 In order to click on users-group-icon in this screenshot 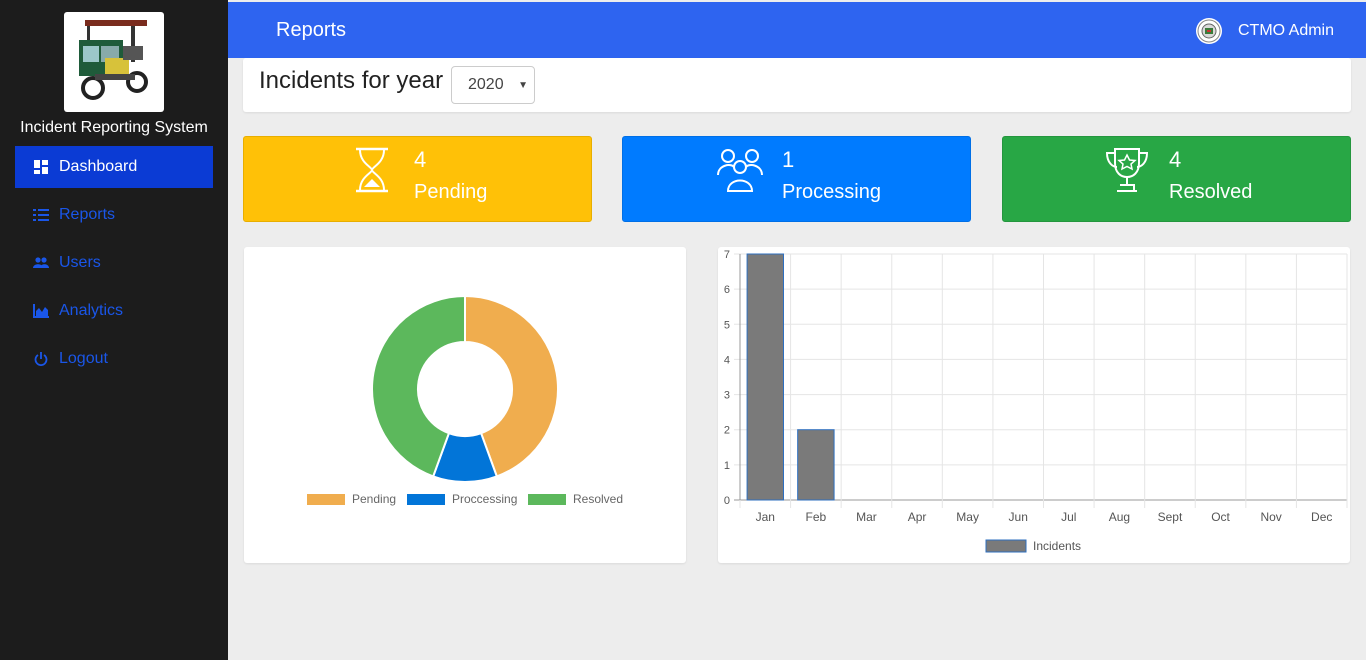, I will do `click(742, 172)`.